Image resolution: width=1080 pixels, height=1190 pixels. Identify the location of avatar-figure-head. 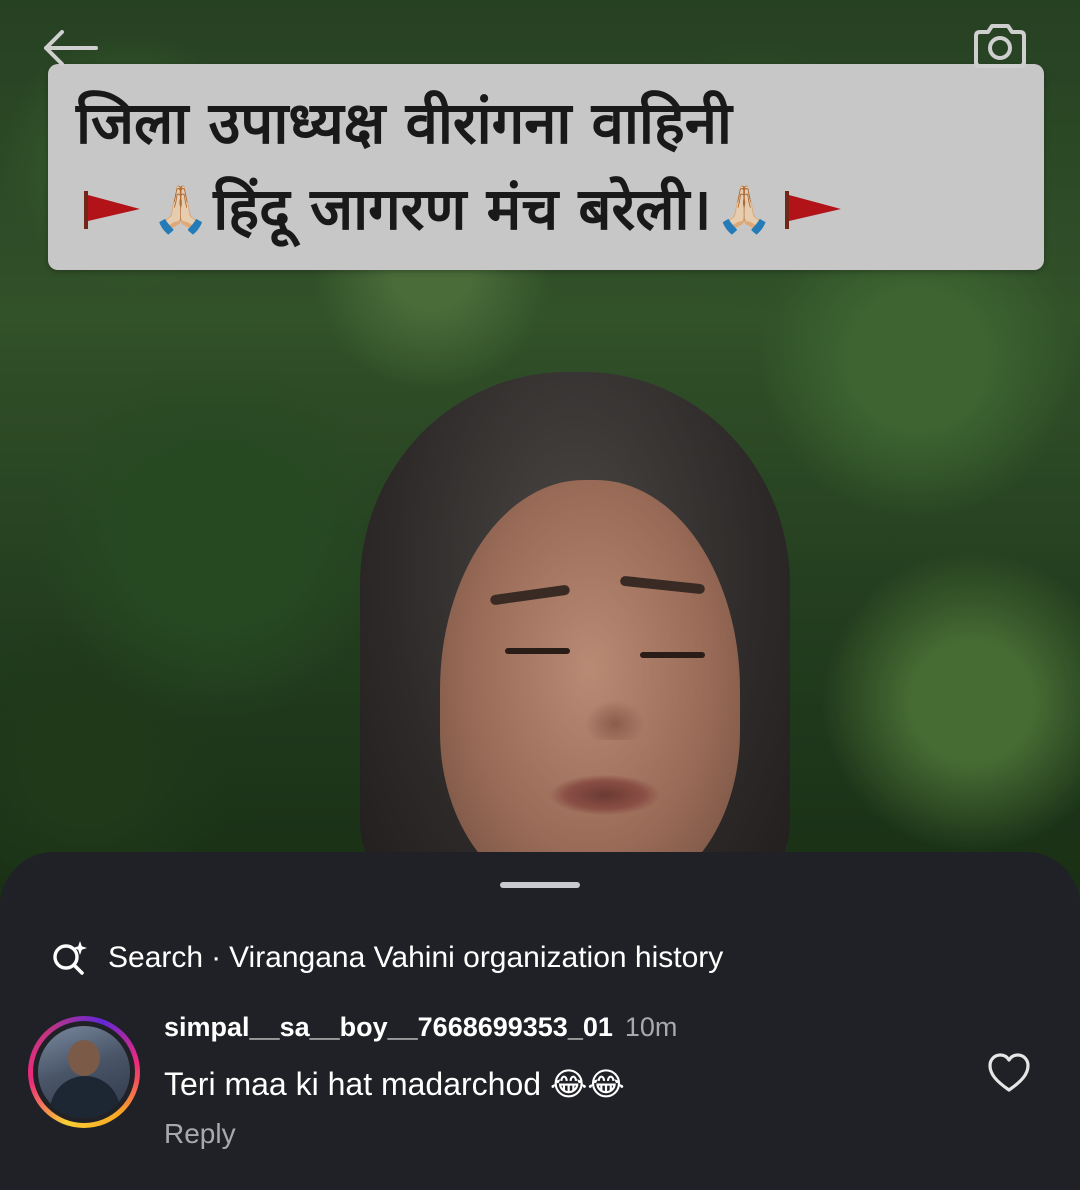
(84, 1058).